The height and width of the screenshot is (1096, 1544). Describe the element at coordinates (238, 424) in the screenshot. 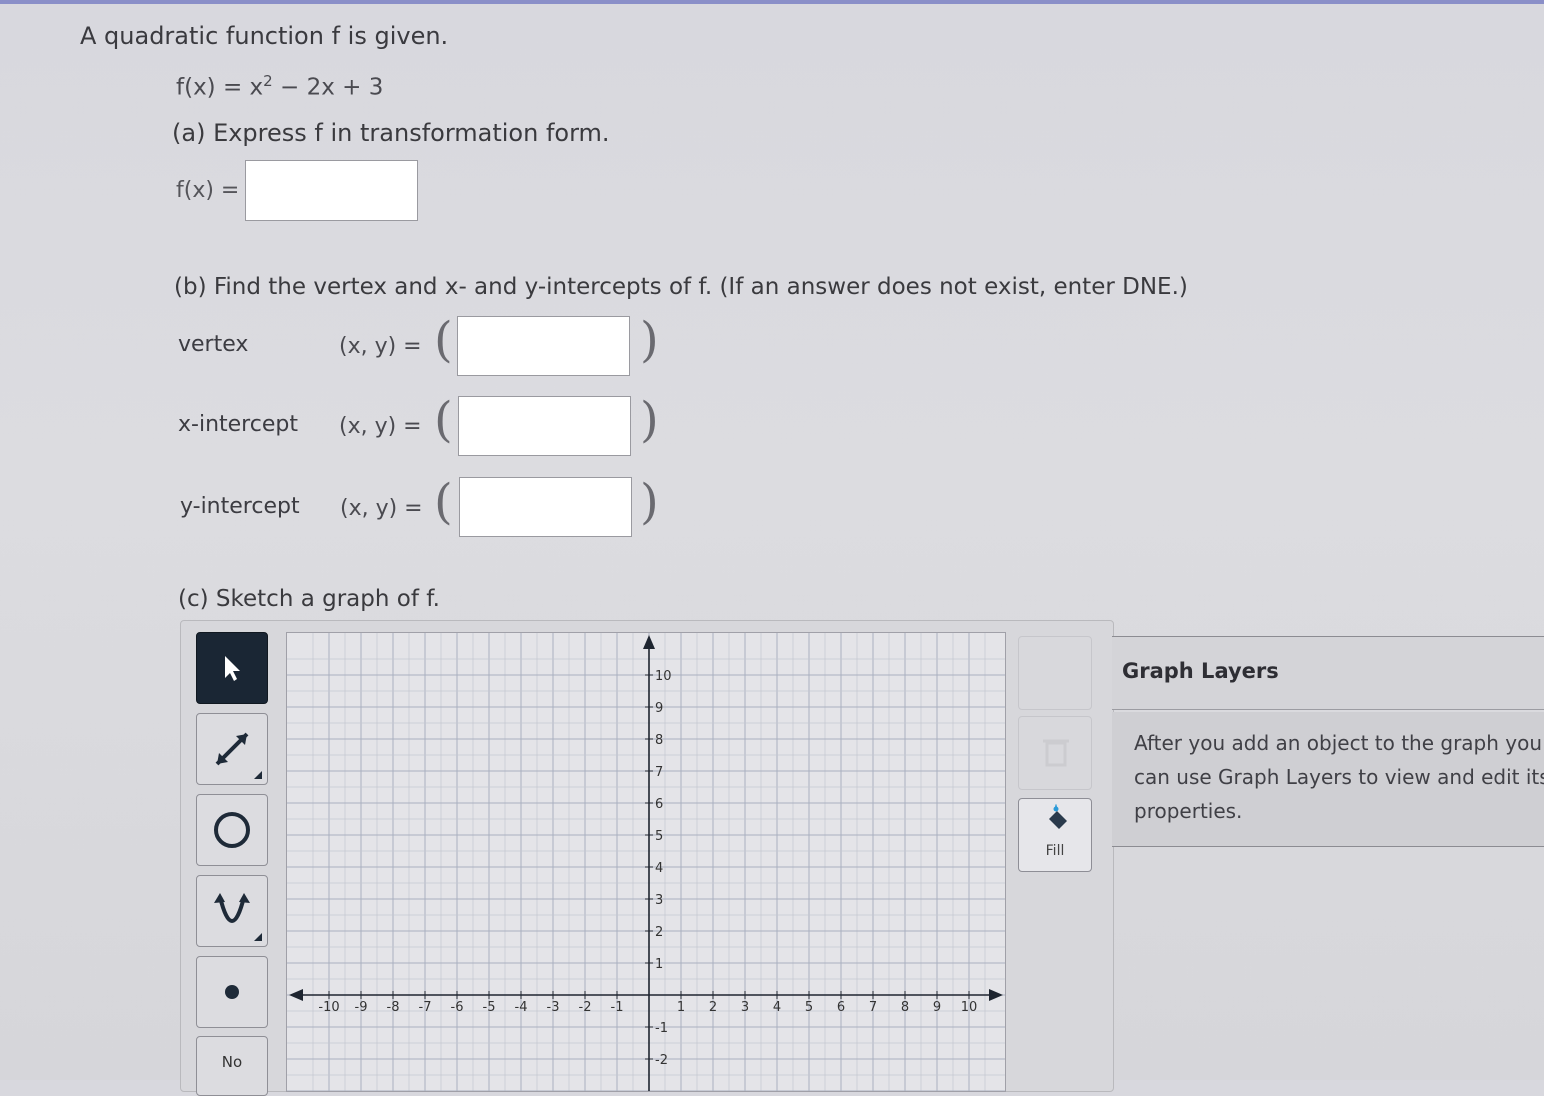

I see `x-intercept-label: x-intercept` at that location.